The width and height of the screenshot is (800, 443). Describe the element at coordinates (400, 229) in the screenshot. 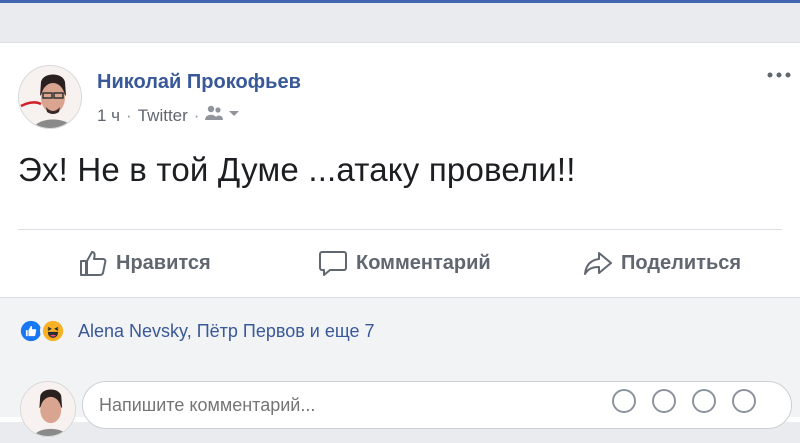

I see `divider` at that location.